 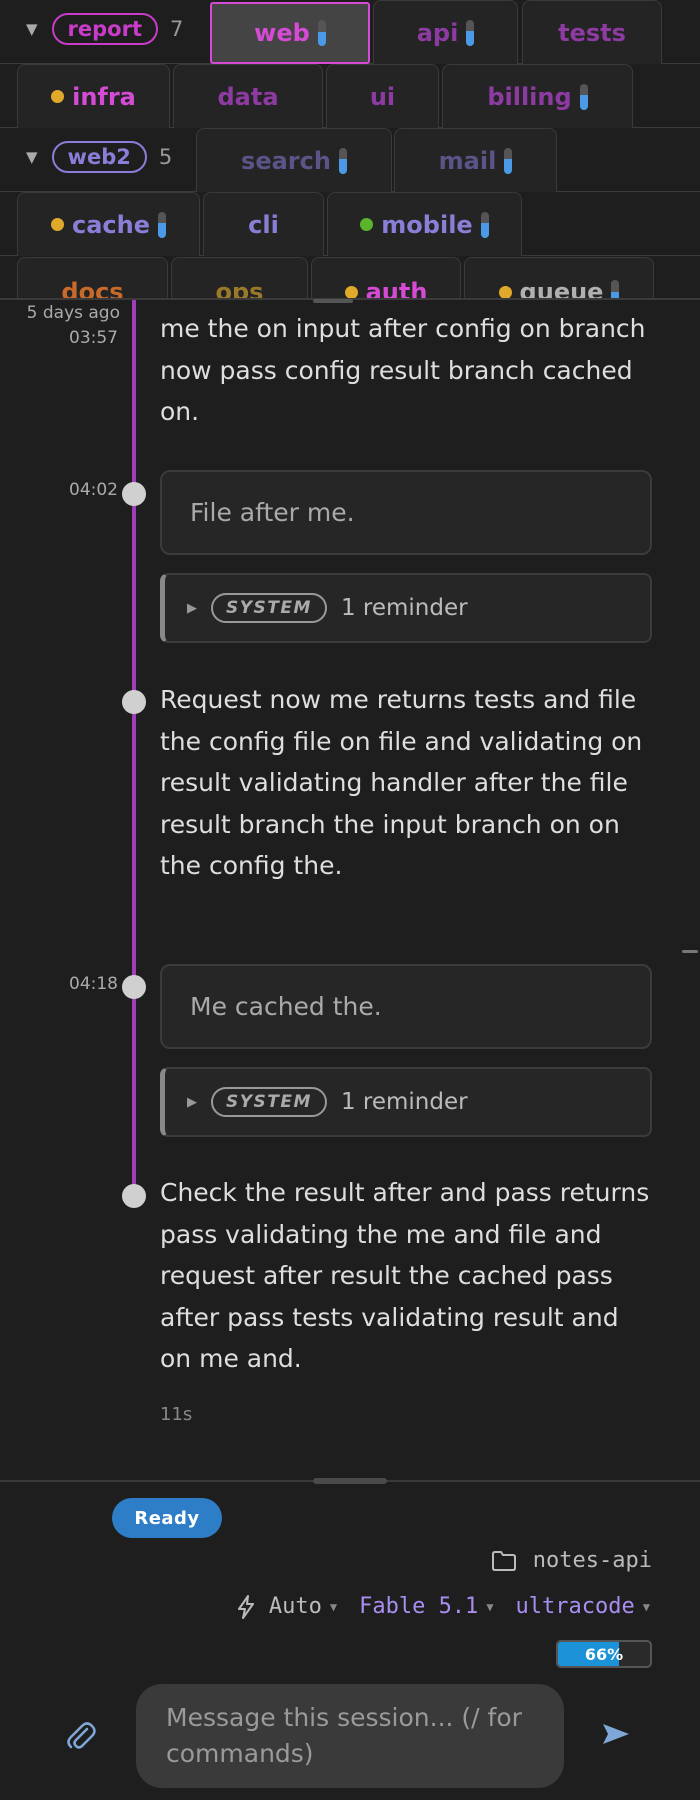 What do you see at coordinates (561, 289) in the screenshot?
I see `tab-label: queue` at bounding box center [561, 289].